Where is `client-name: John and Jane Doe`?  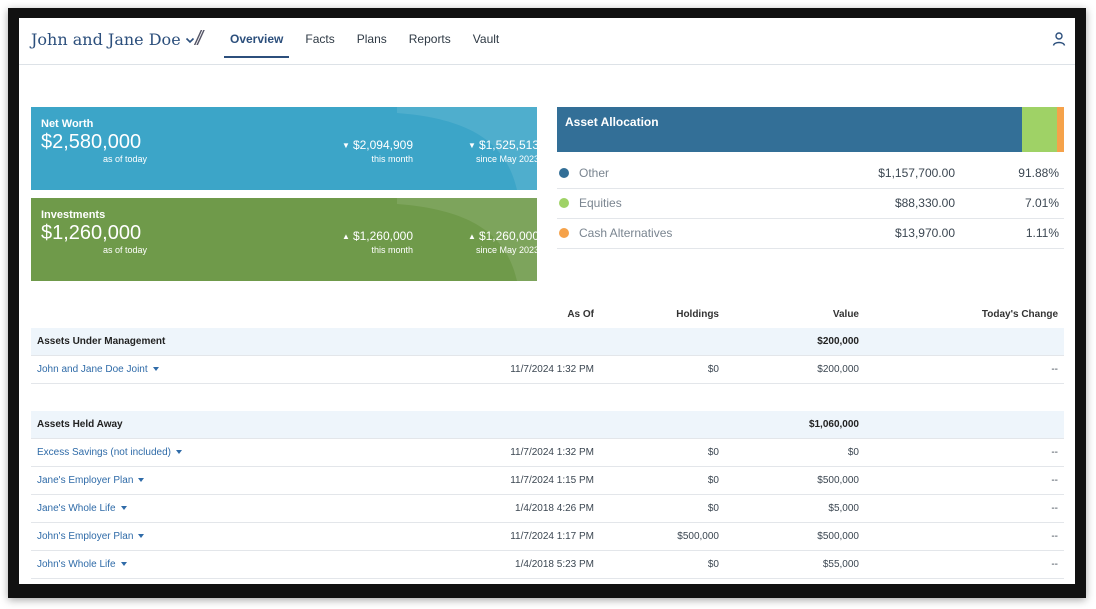
client-name: John and Jane Doe is located at coordinates (106, 39).